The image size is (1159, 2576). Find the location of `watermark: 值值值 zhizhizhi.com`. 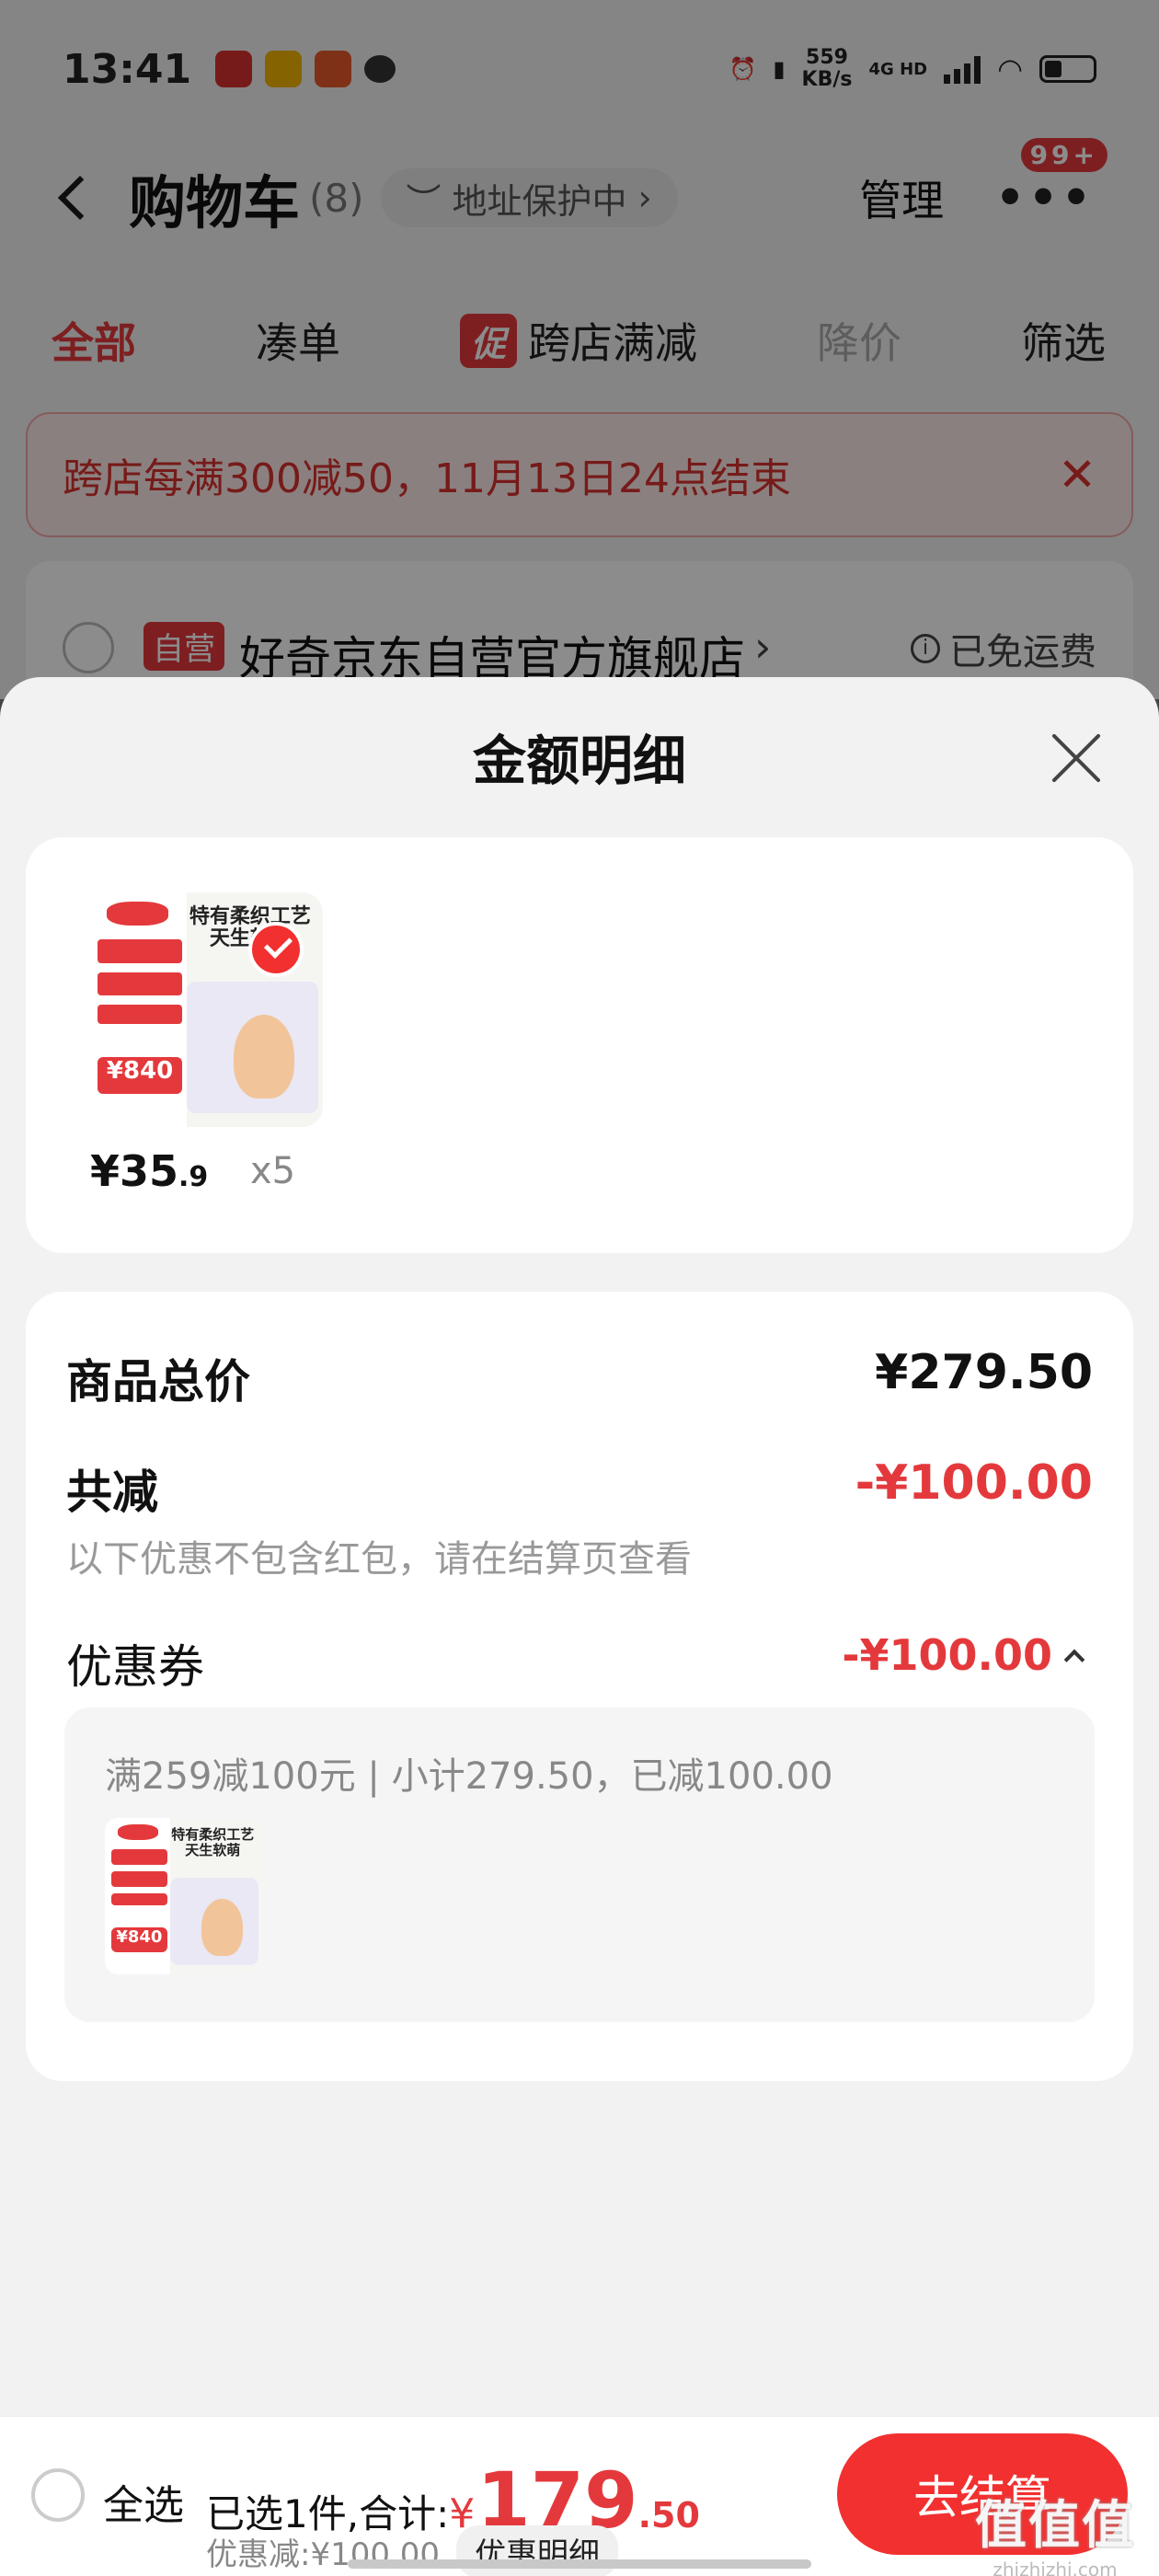

watermark: 值值值 zhizhizhi.com is located at coordinates (1055, 2530).